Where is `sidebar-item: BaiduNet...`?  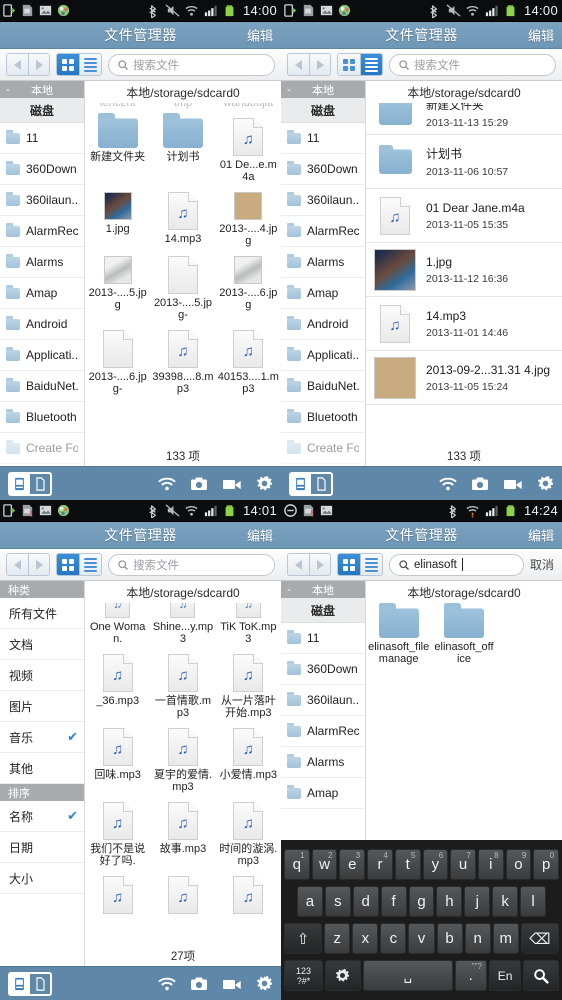 sidebar-item: BaiduNet... is located at coordinates (323, 386).